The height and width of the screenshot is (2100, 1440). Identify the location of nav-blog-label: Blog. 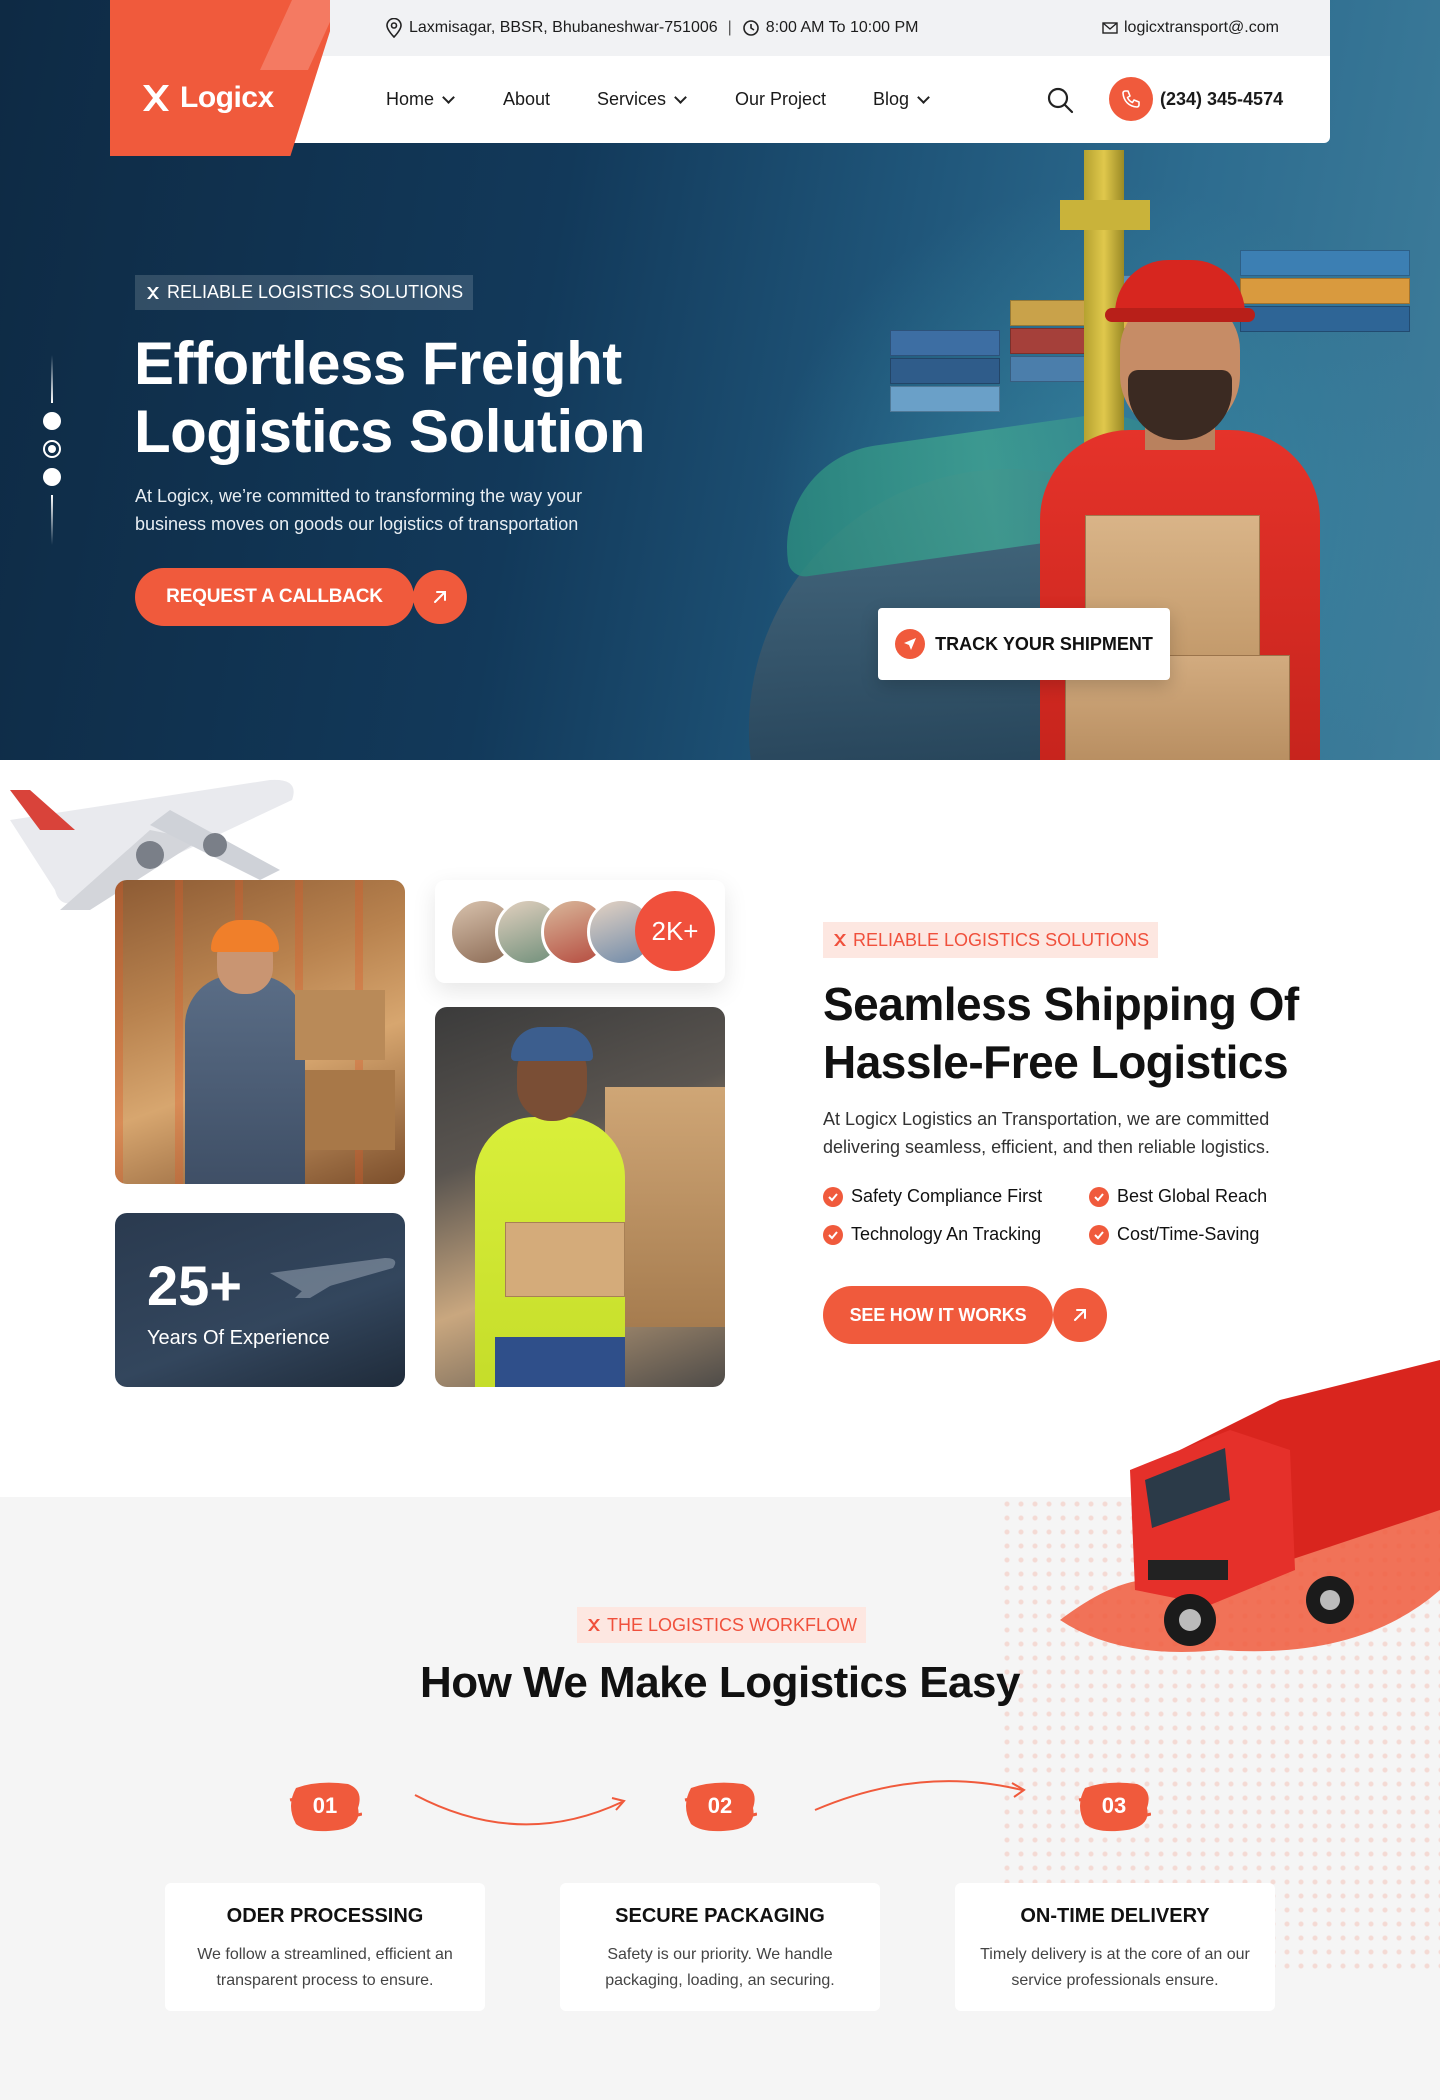
(891, 99).